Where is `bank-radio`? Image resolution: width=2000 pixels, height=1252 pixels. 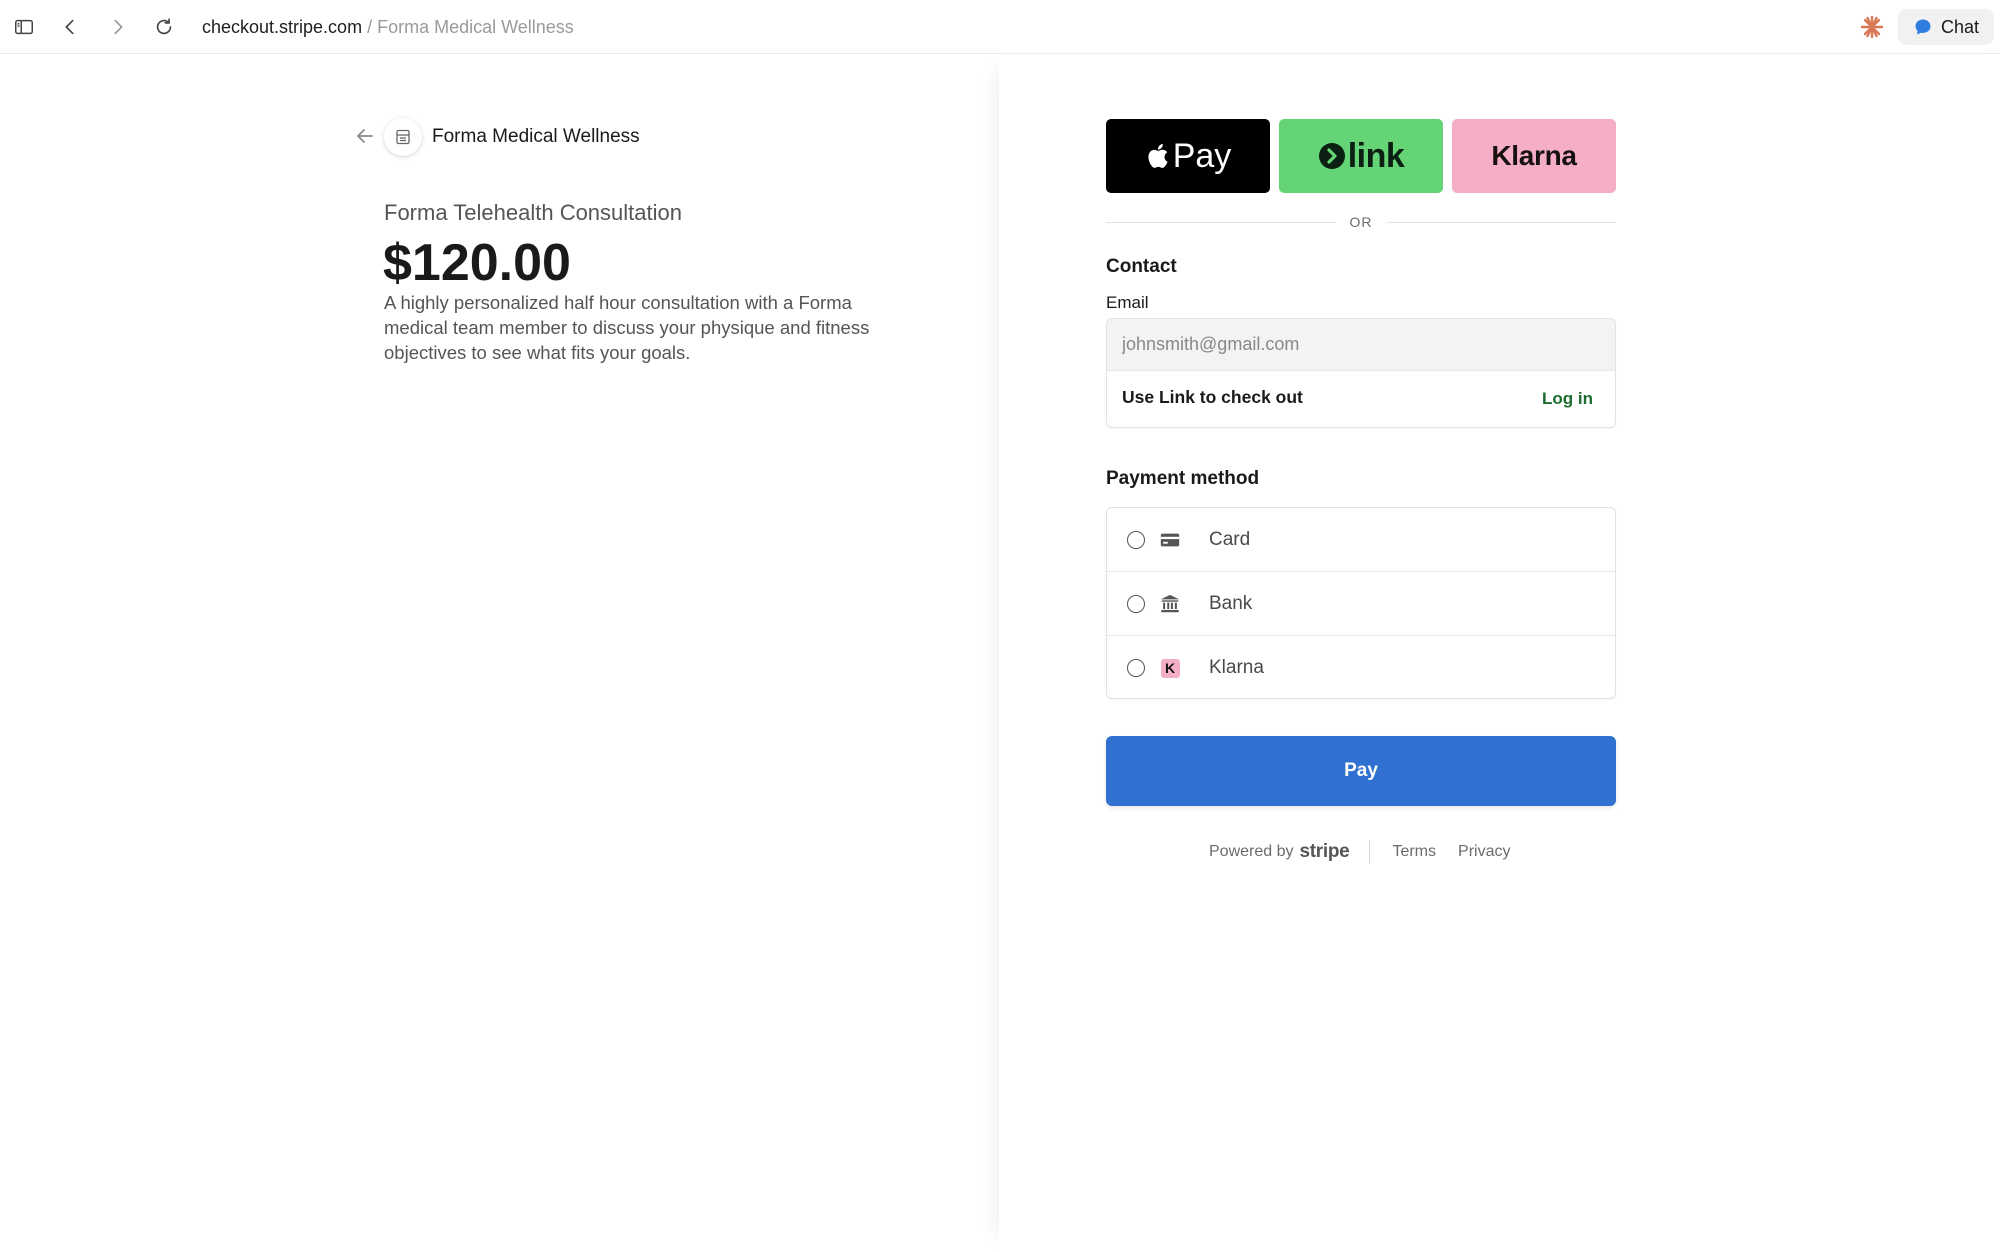
bank-radio is located at coordinates (1136, 604).